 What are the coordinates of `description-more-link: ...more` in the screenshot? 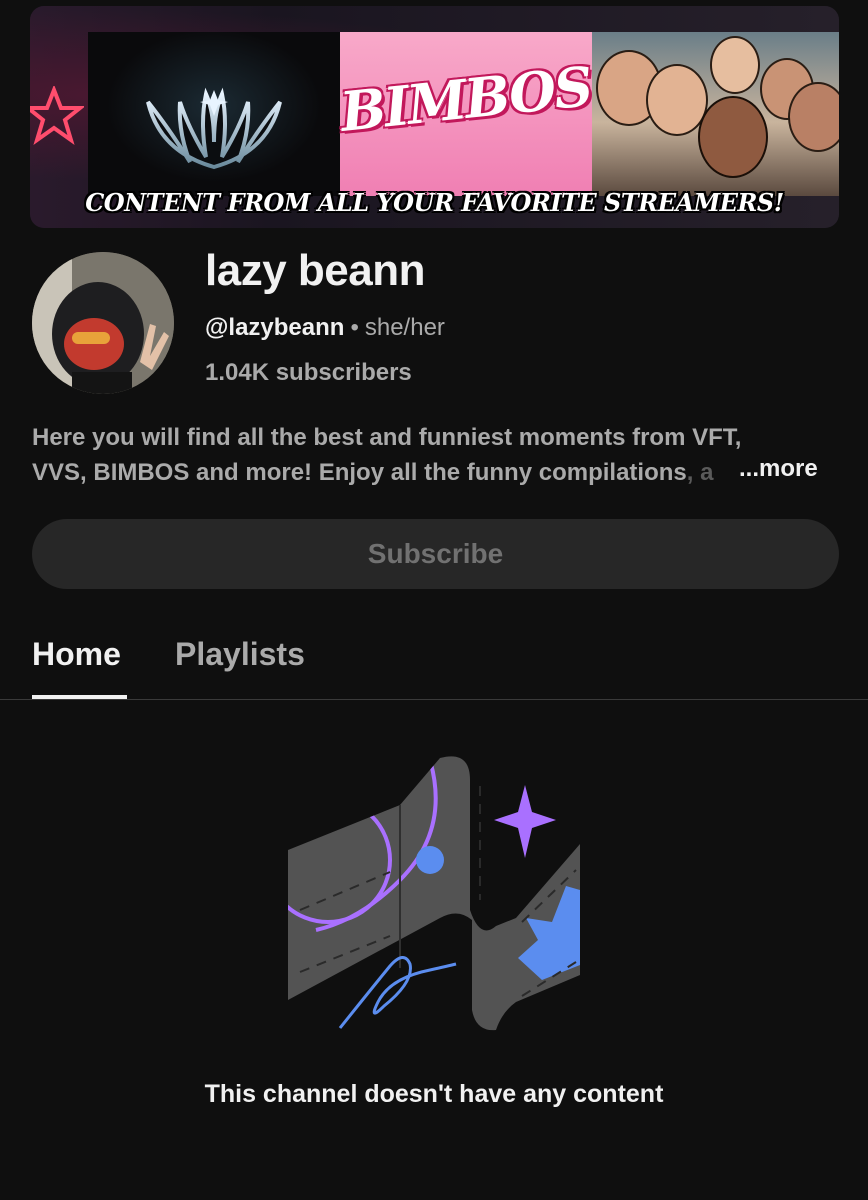 It's located at (777, 469).